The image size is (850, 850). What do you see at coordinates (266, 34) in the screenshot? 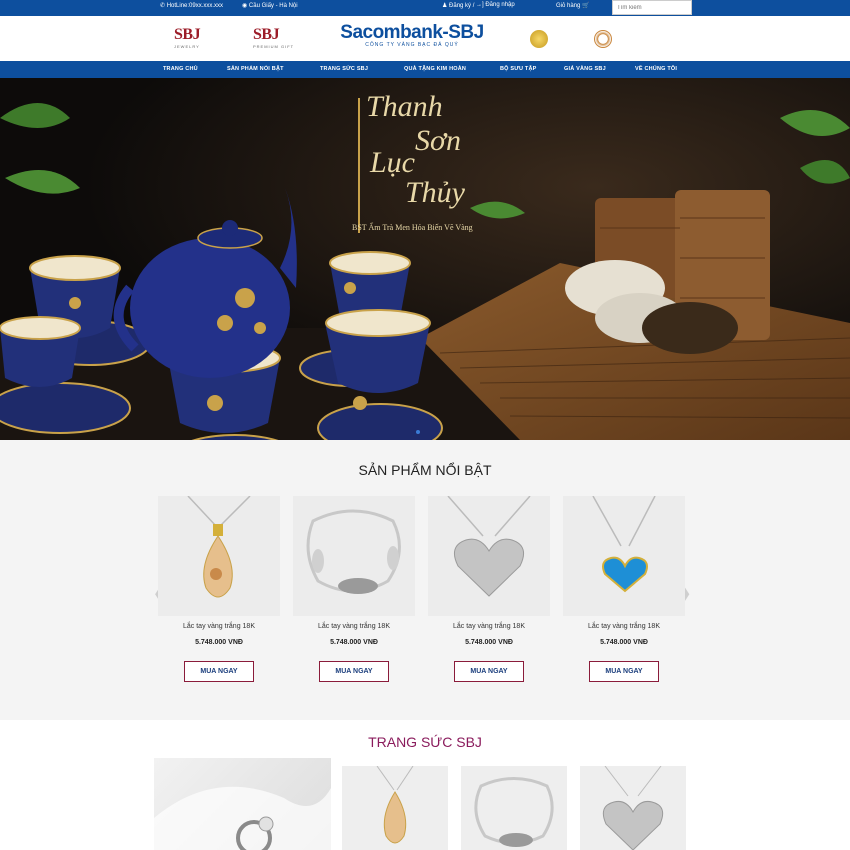
I see `logo-mid-text: SBJ` at bounding box center [266, 34].